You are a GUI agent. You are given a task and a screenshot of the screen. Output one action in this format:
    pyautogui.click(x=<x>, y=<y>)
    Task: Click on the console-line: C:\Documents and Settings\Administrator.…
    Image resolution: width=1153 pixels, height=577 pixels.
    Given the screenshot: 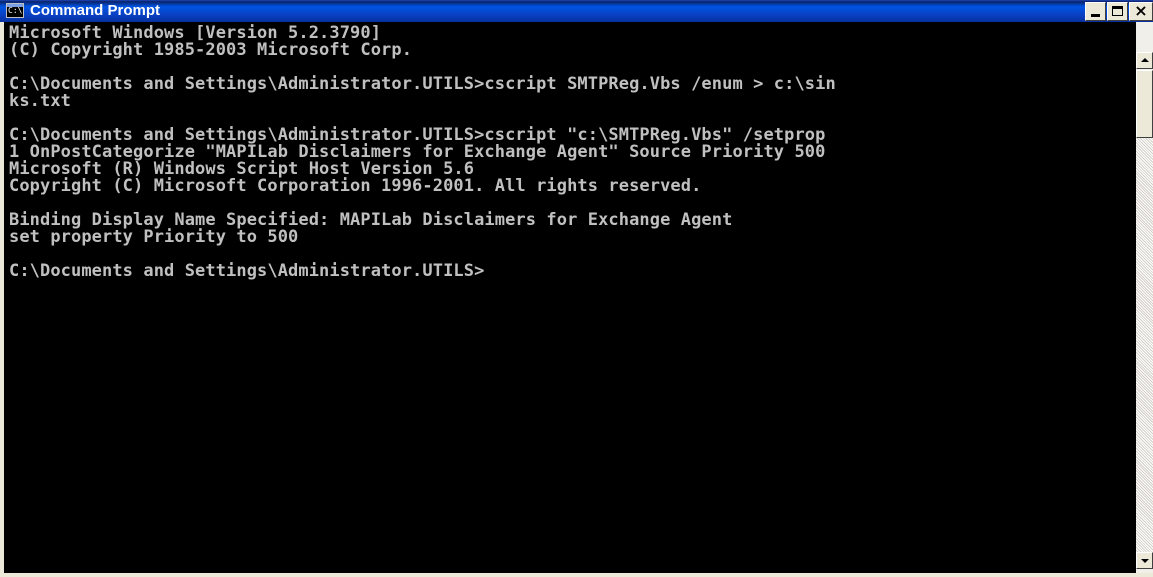 What is the action you would take?
    pyautogui.click(x=422, y=84)
    